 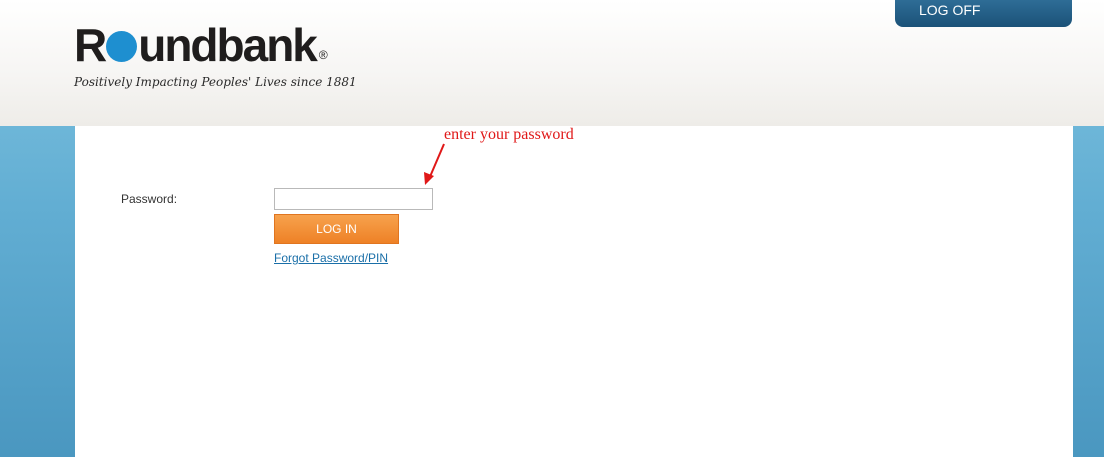 I want to click on registered-mark: ®, so click(x=323, y=55).